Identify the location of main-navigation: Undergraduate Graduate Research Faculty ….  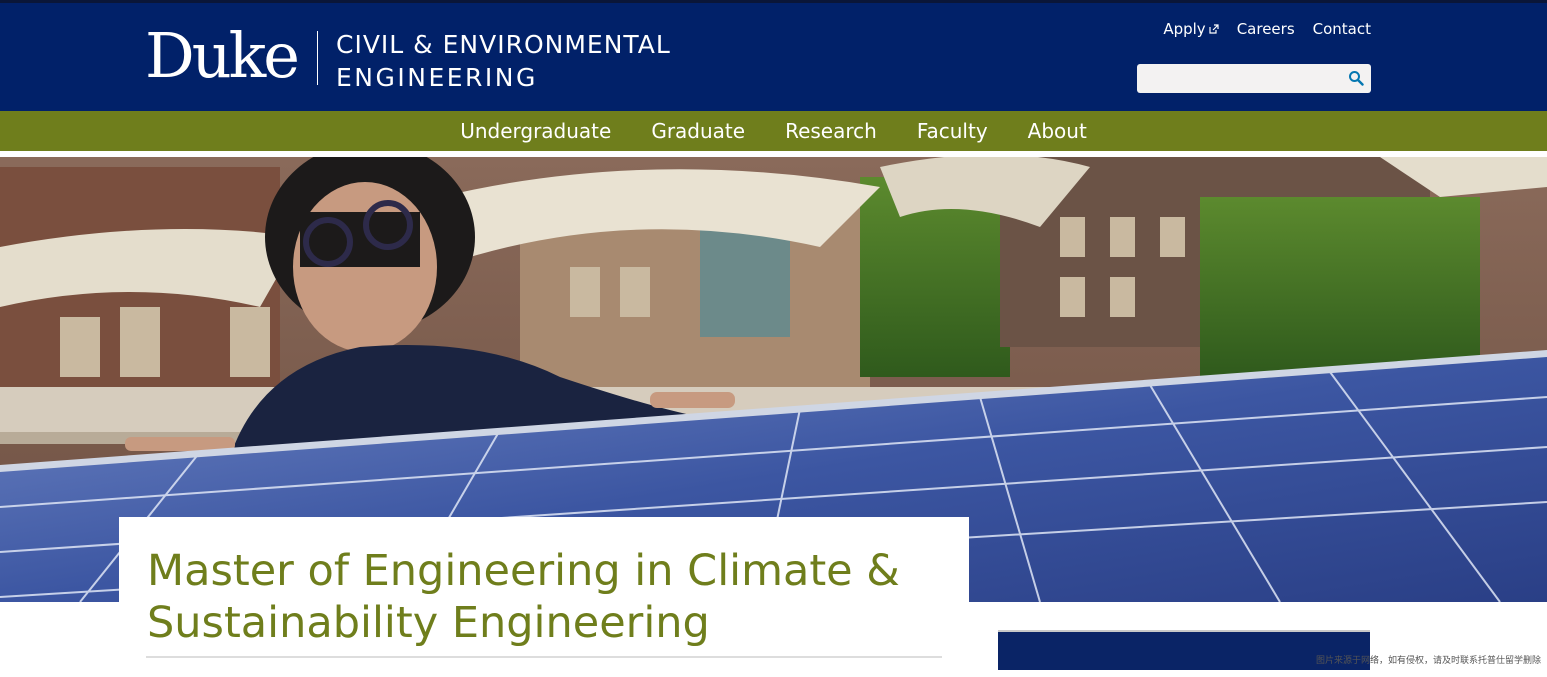
(773, 131).